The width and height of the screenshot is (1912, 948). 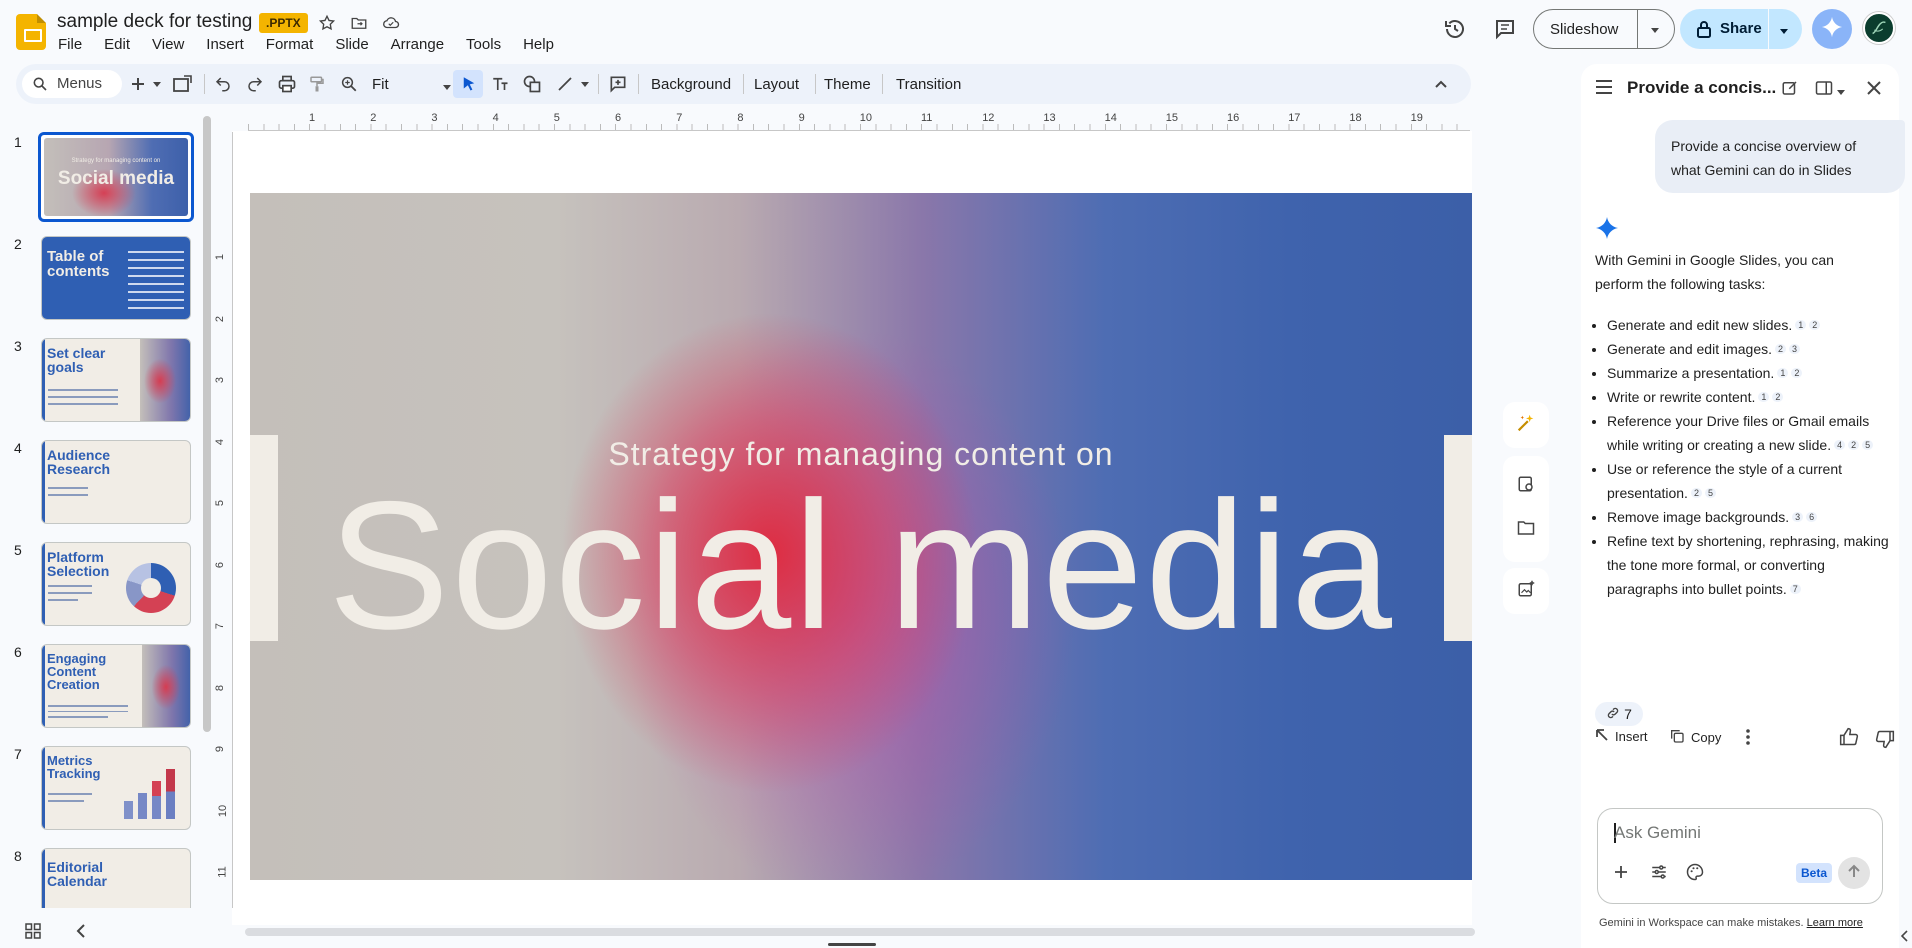 What do you see at coordinates (225, 46) in the screenshot?
I see `menu-insert: Insert` at bounding box center [225, 46].